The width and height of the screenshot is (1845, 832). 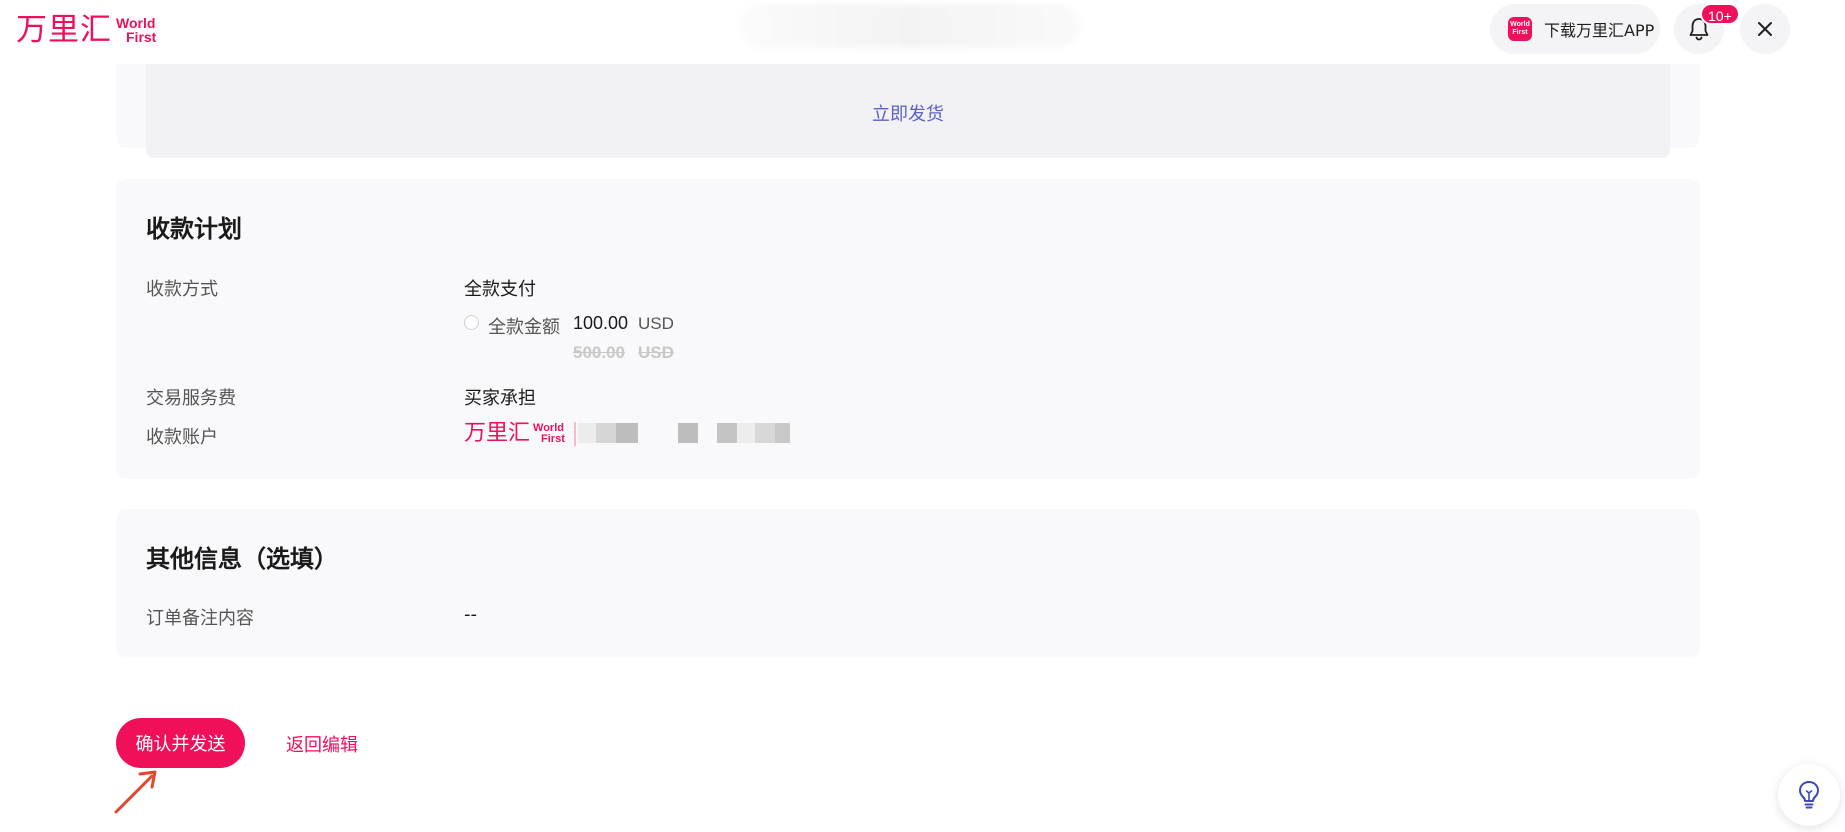 I want to click on ship-now-link: 立即发货, so click(x=908, y=113).